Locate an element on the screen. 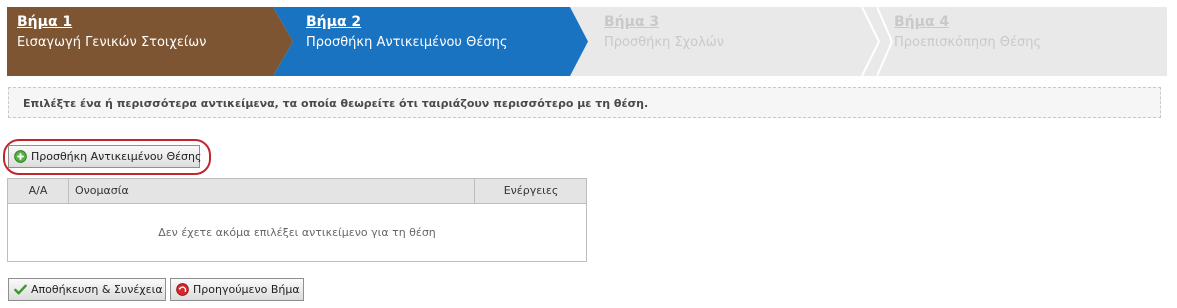 The height and width of the screenshot is (308, 1177). checkmark-icon is located at coordinates (20, 289).